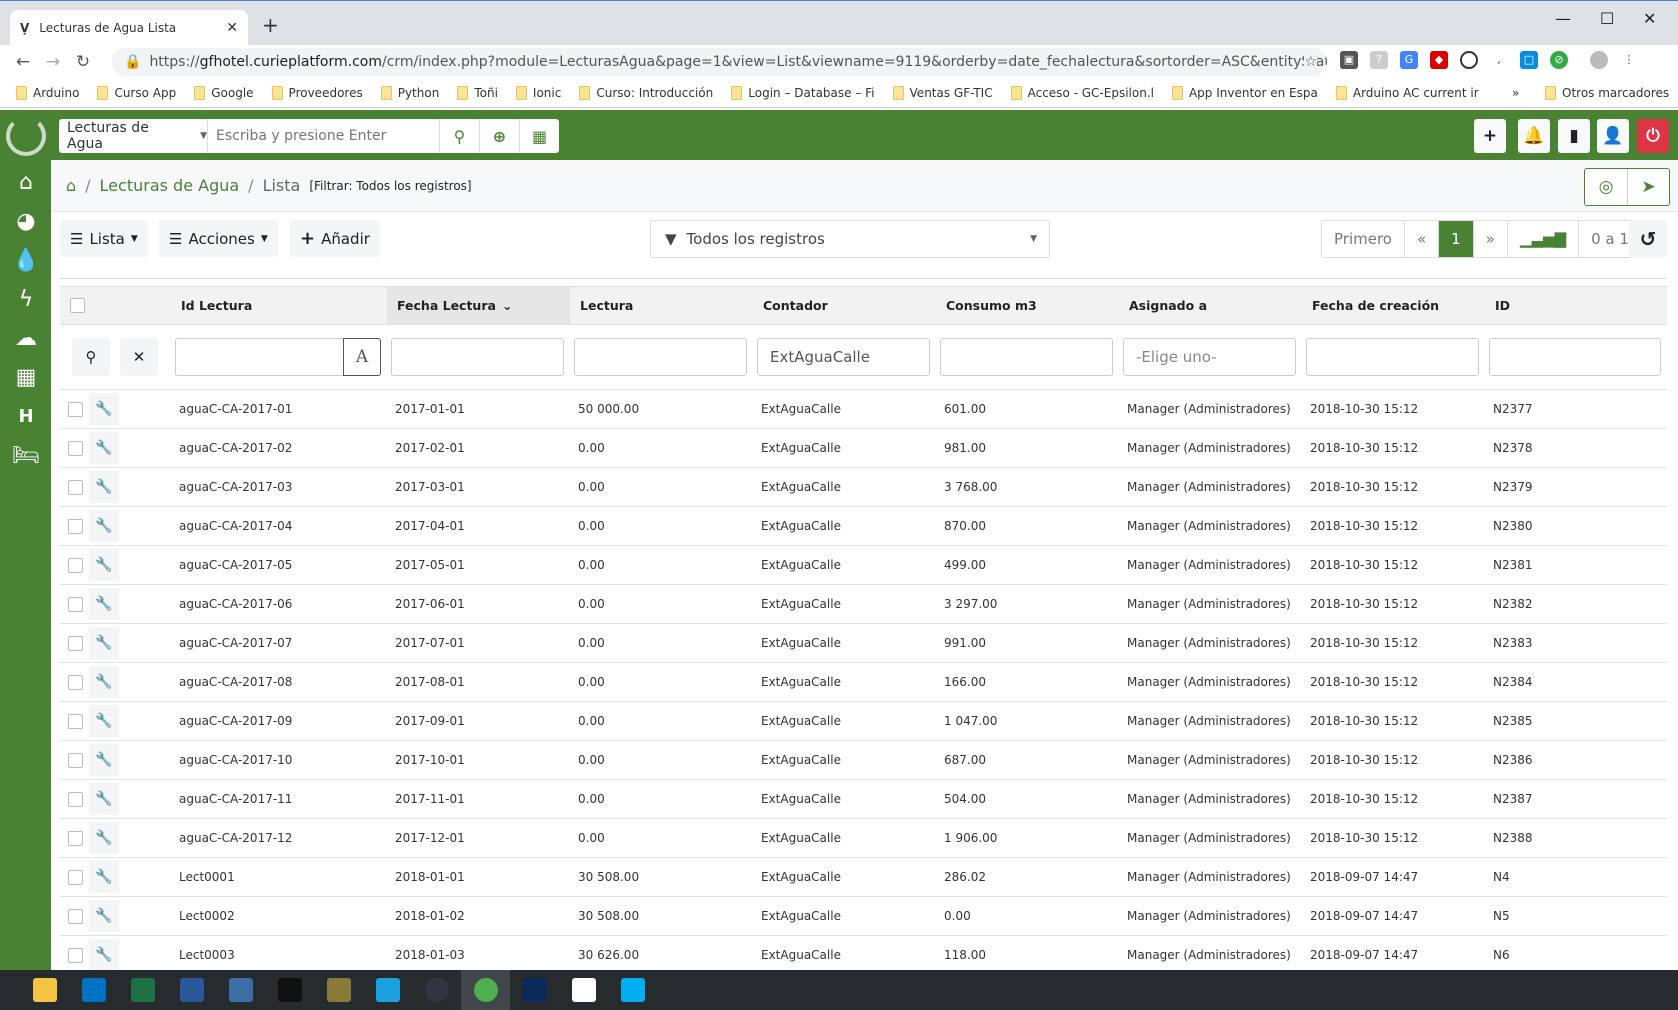 This screenshot has width=1678, height=1010. Describe the element at coordinates (409, 92) in the screenshot. I see `bookmark: Python` at that location.